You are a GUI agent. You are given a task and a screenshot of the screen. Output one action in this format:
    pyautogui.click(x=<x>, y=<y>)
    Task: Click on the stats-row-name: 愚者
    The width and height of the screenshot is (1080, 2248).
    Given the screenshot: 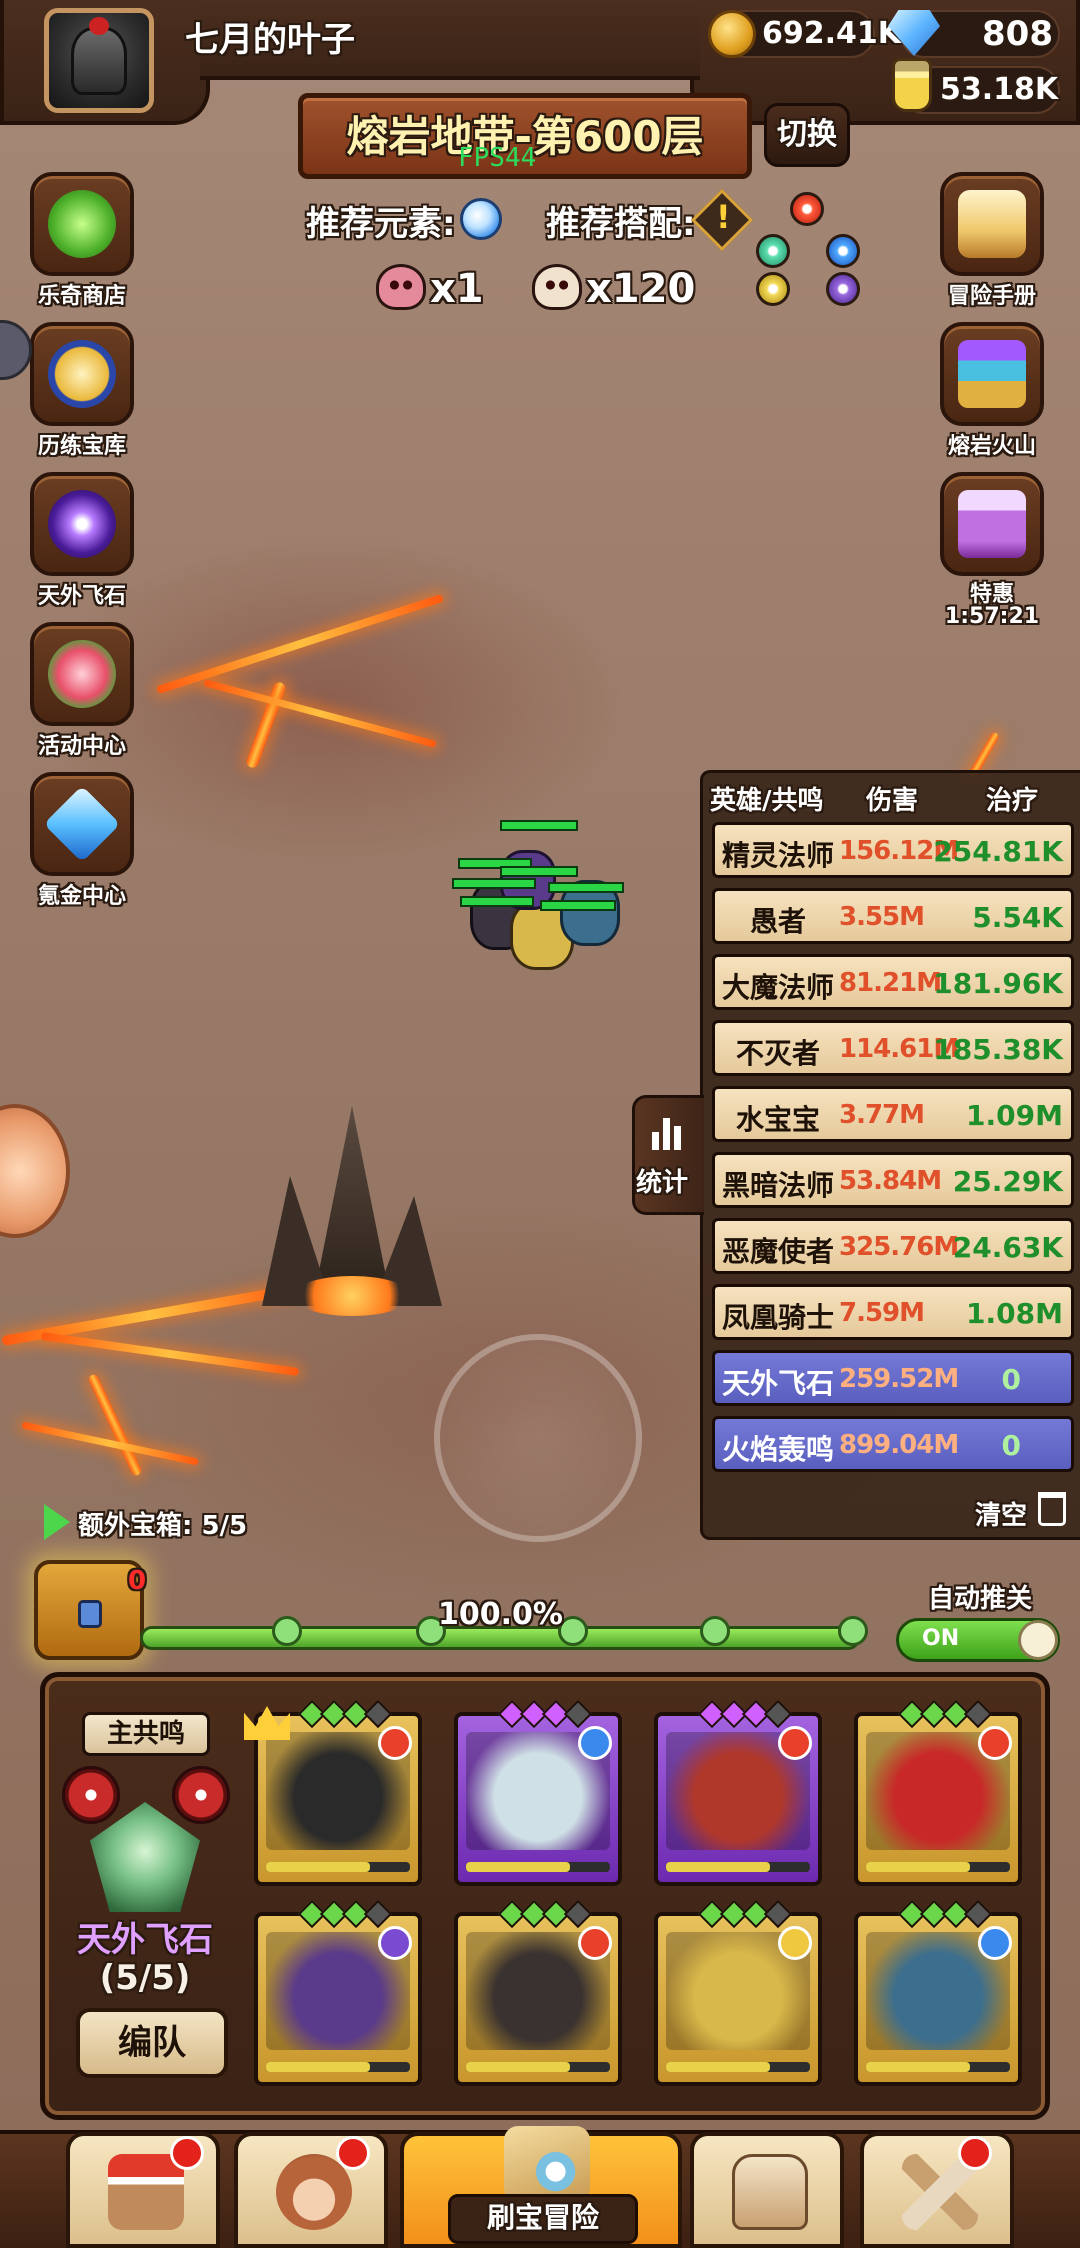 What is the action you would take?
    pyautogui.click(x=777, y=921)
    